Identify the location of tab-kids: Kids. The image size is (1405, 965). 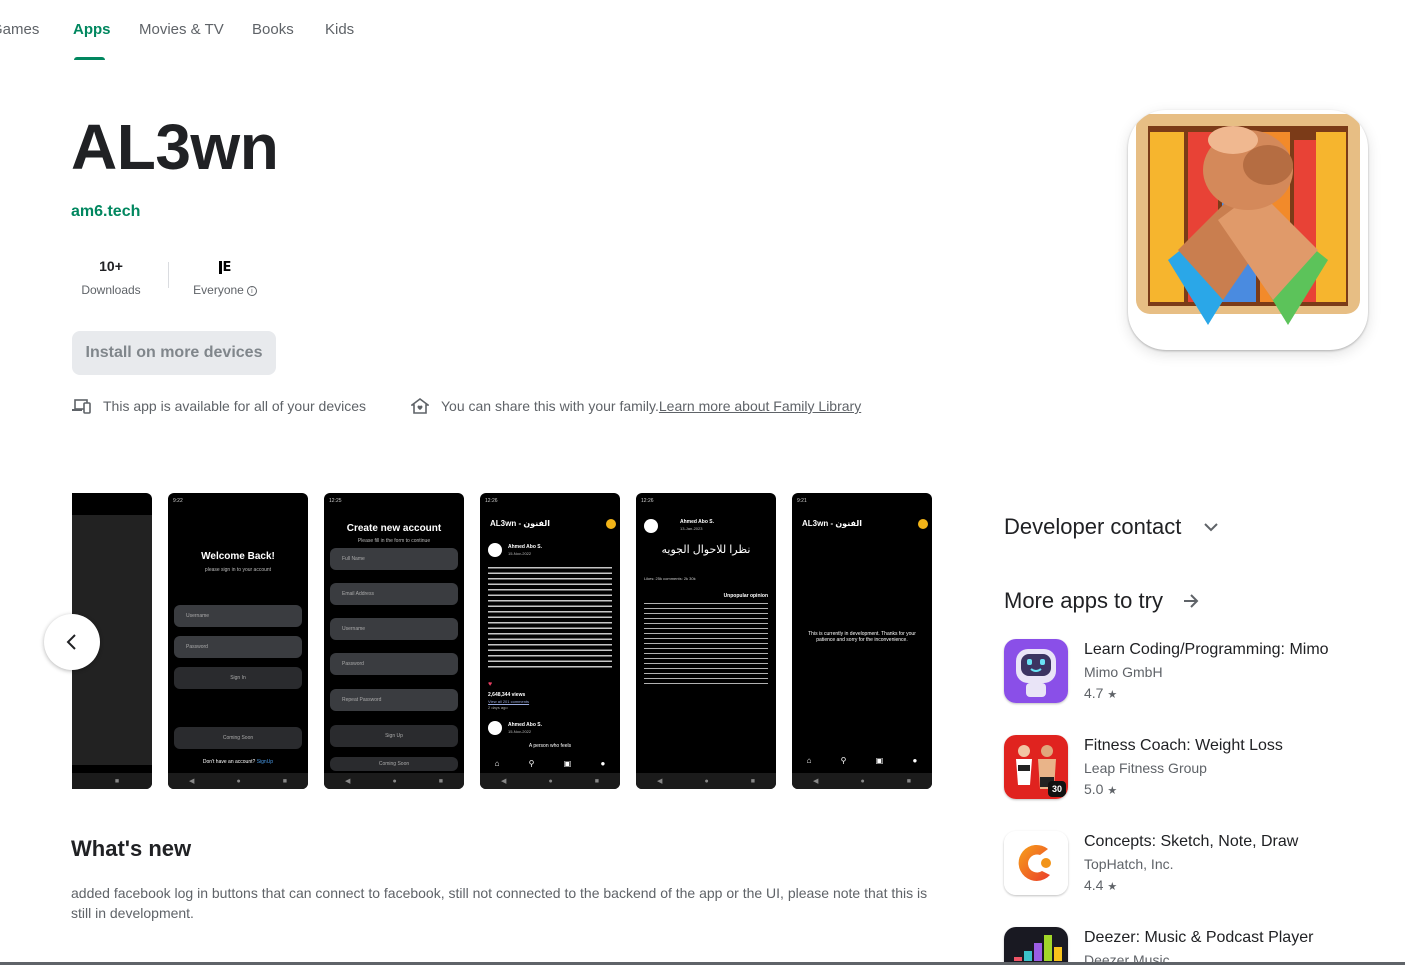
(339, 29).